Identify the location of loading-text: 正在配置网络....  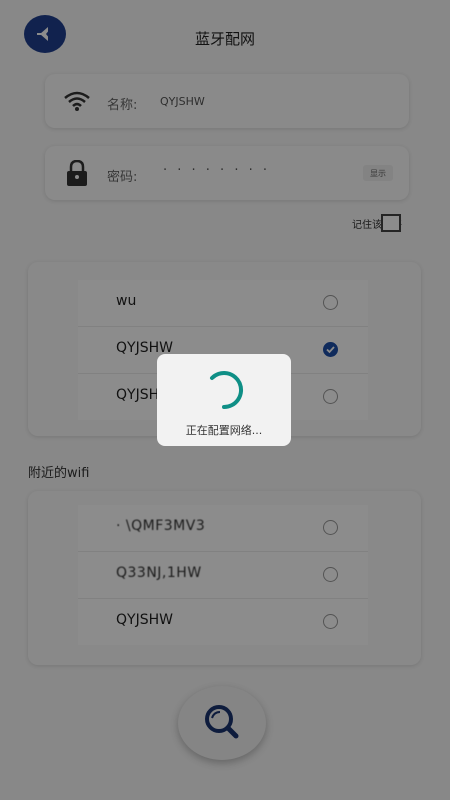
(224, 430).